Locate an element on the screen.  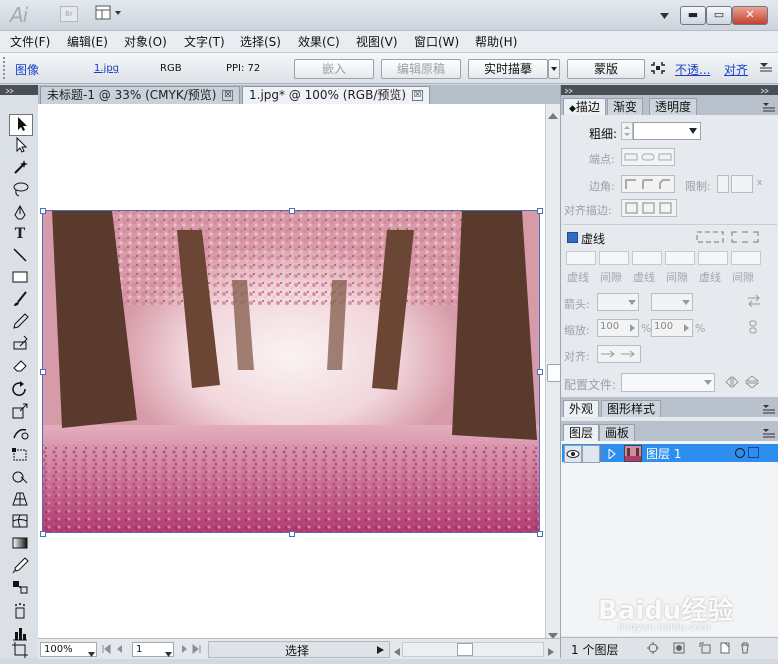
layer-target-icon is located at coordinates (740, 453).